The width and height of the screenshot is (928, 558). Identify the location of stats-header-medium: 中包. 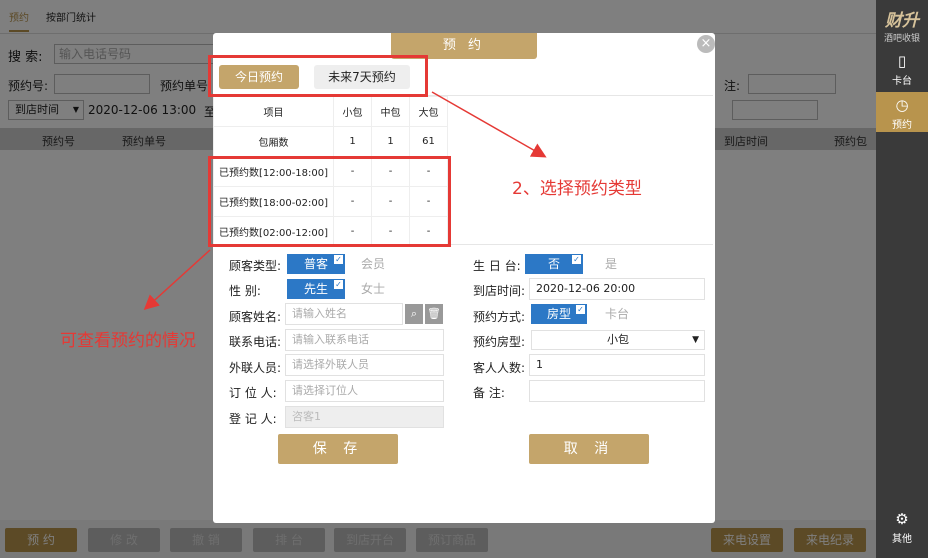
(390, 111).